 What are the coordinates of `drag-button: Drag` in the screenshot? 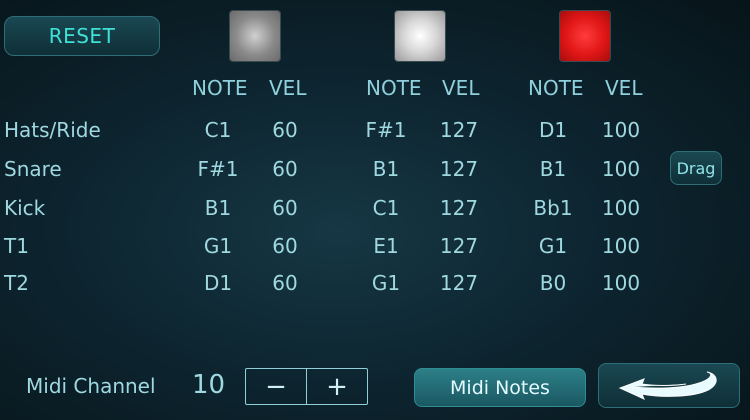 It's located at (696, 168).